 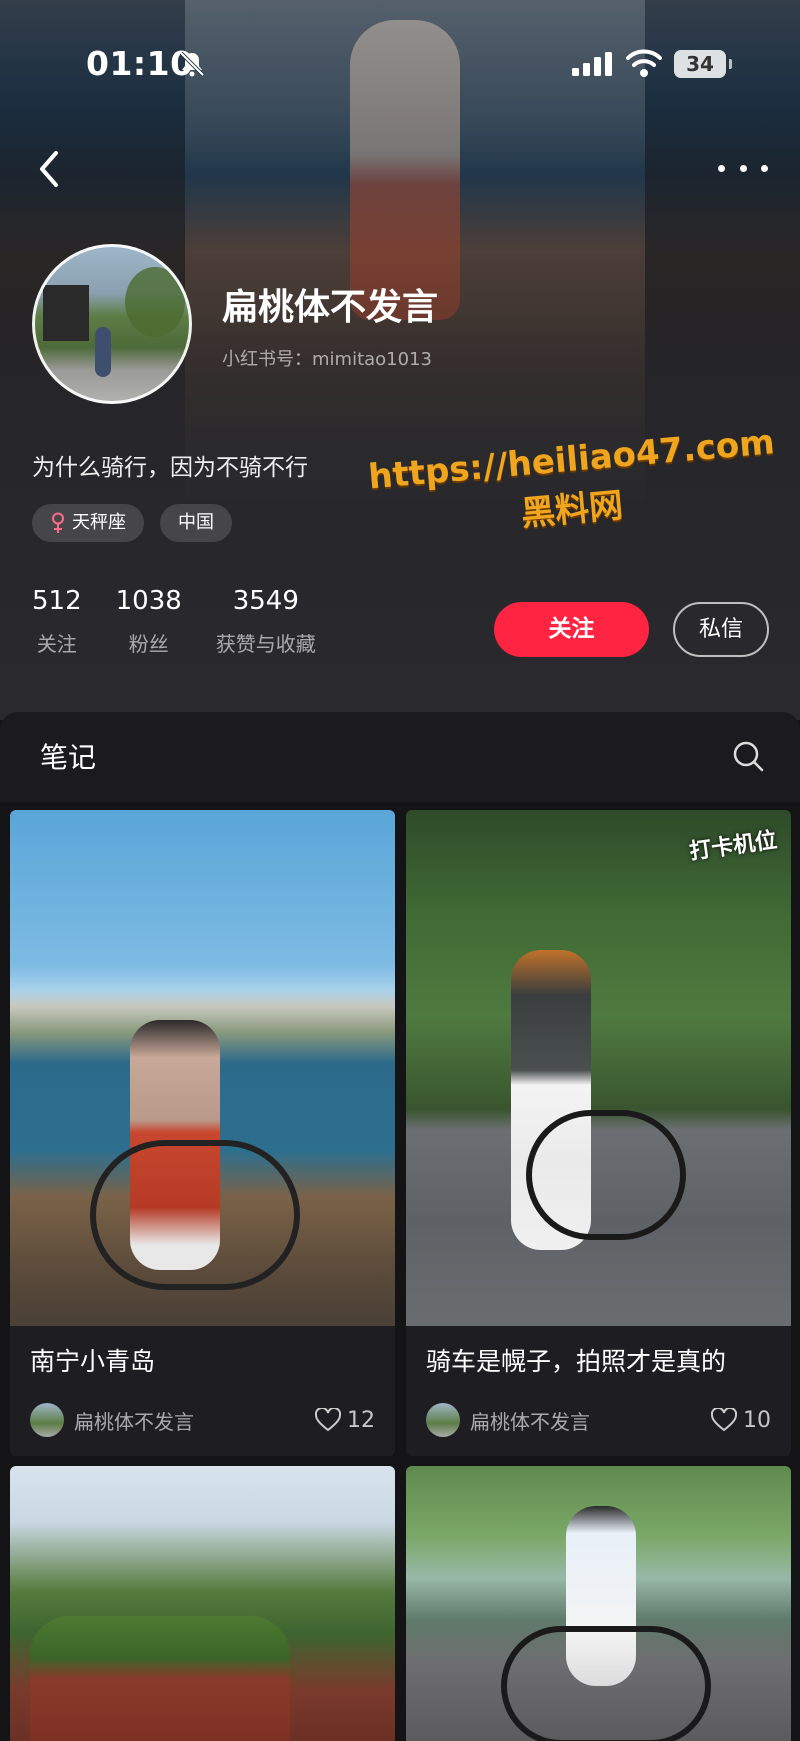 I want to click on stat-value: 3549, so click(x=265, y=601).